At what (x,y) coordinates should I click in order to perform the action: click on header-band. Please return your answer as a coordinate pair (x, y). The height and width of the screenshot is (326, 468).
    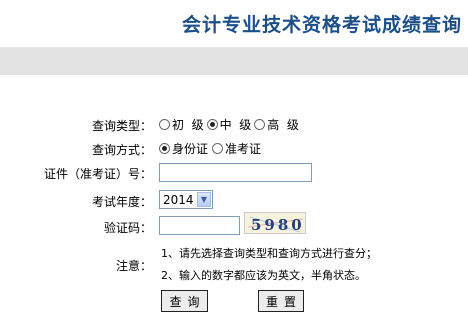
    Looking at the image, I should click on (234, 61).